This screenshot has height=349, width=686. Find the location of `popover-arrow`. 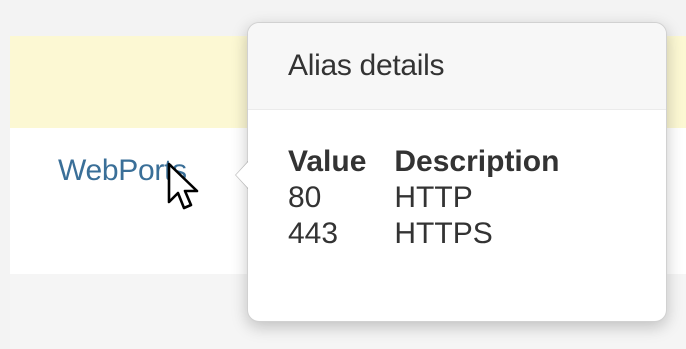

popover-arrow is located at coordinates (241, 175).